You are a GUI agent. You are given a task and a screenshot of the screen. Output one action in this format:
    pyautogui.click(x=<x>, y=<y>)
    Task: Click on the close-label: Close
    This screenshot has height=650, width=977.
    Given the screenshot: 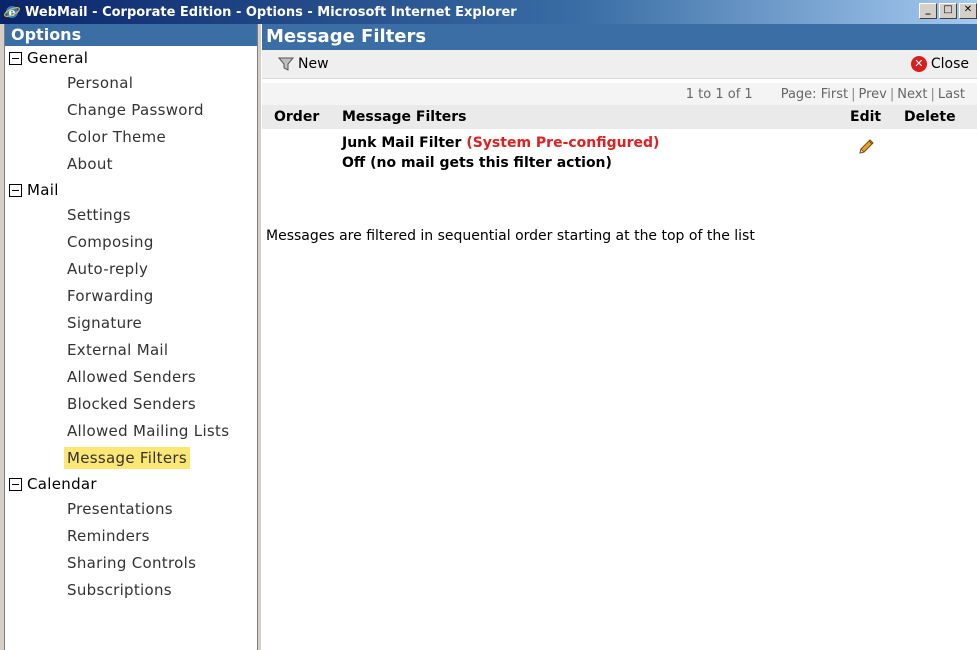 What is the action you would take?
    pyautogui.click(x=949, y=64)
    